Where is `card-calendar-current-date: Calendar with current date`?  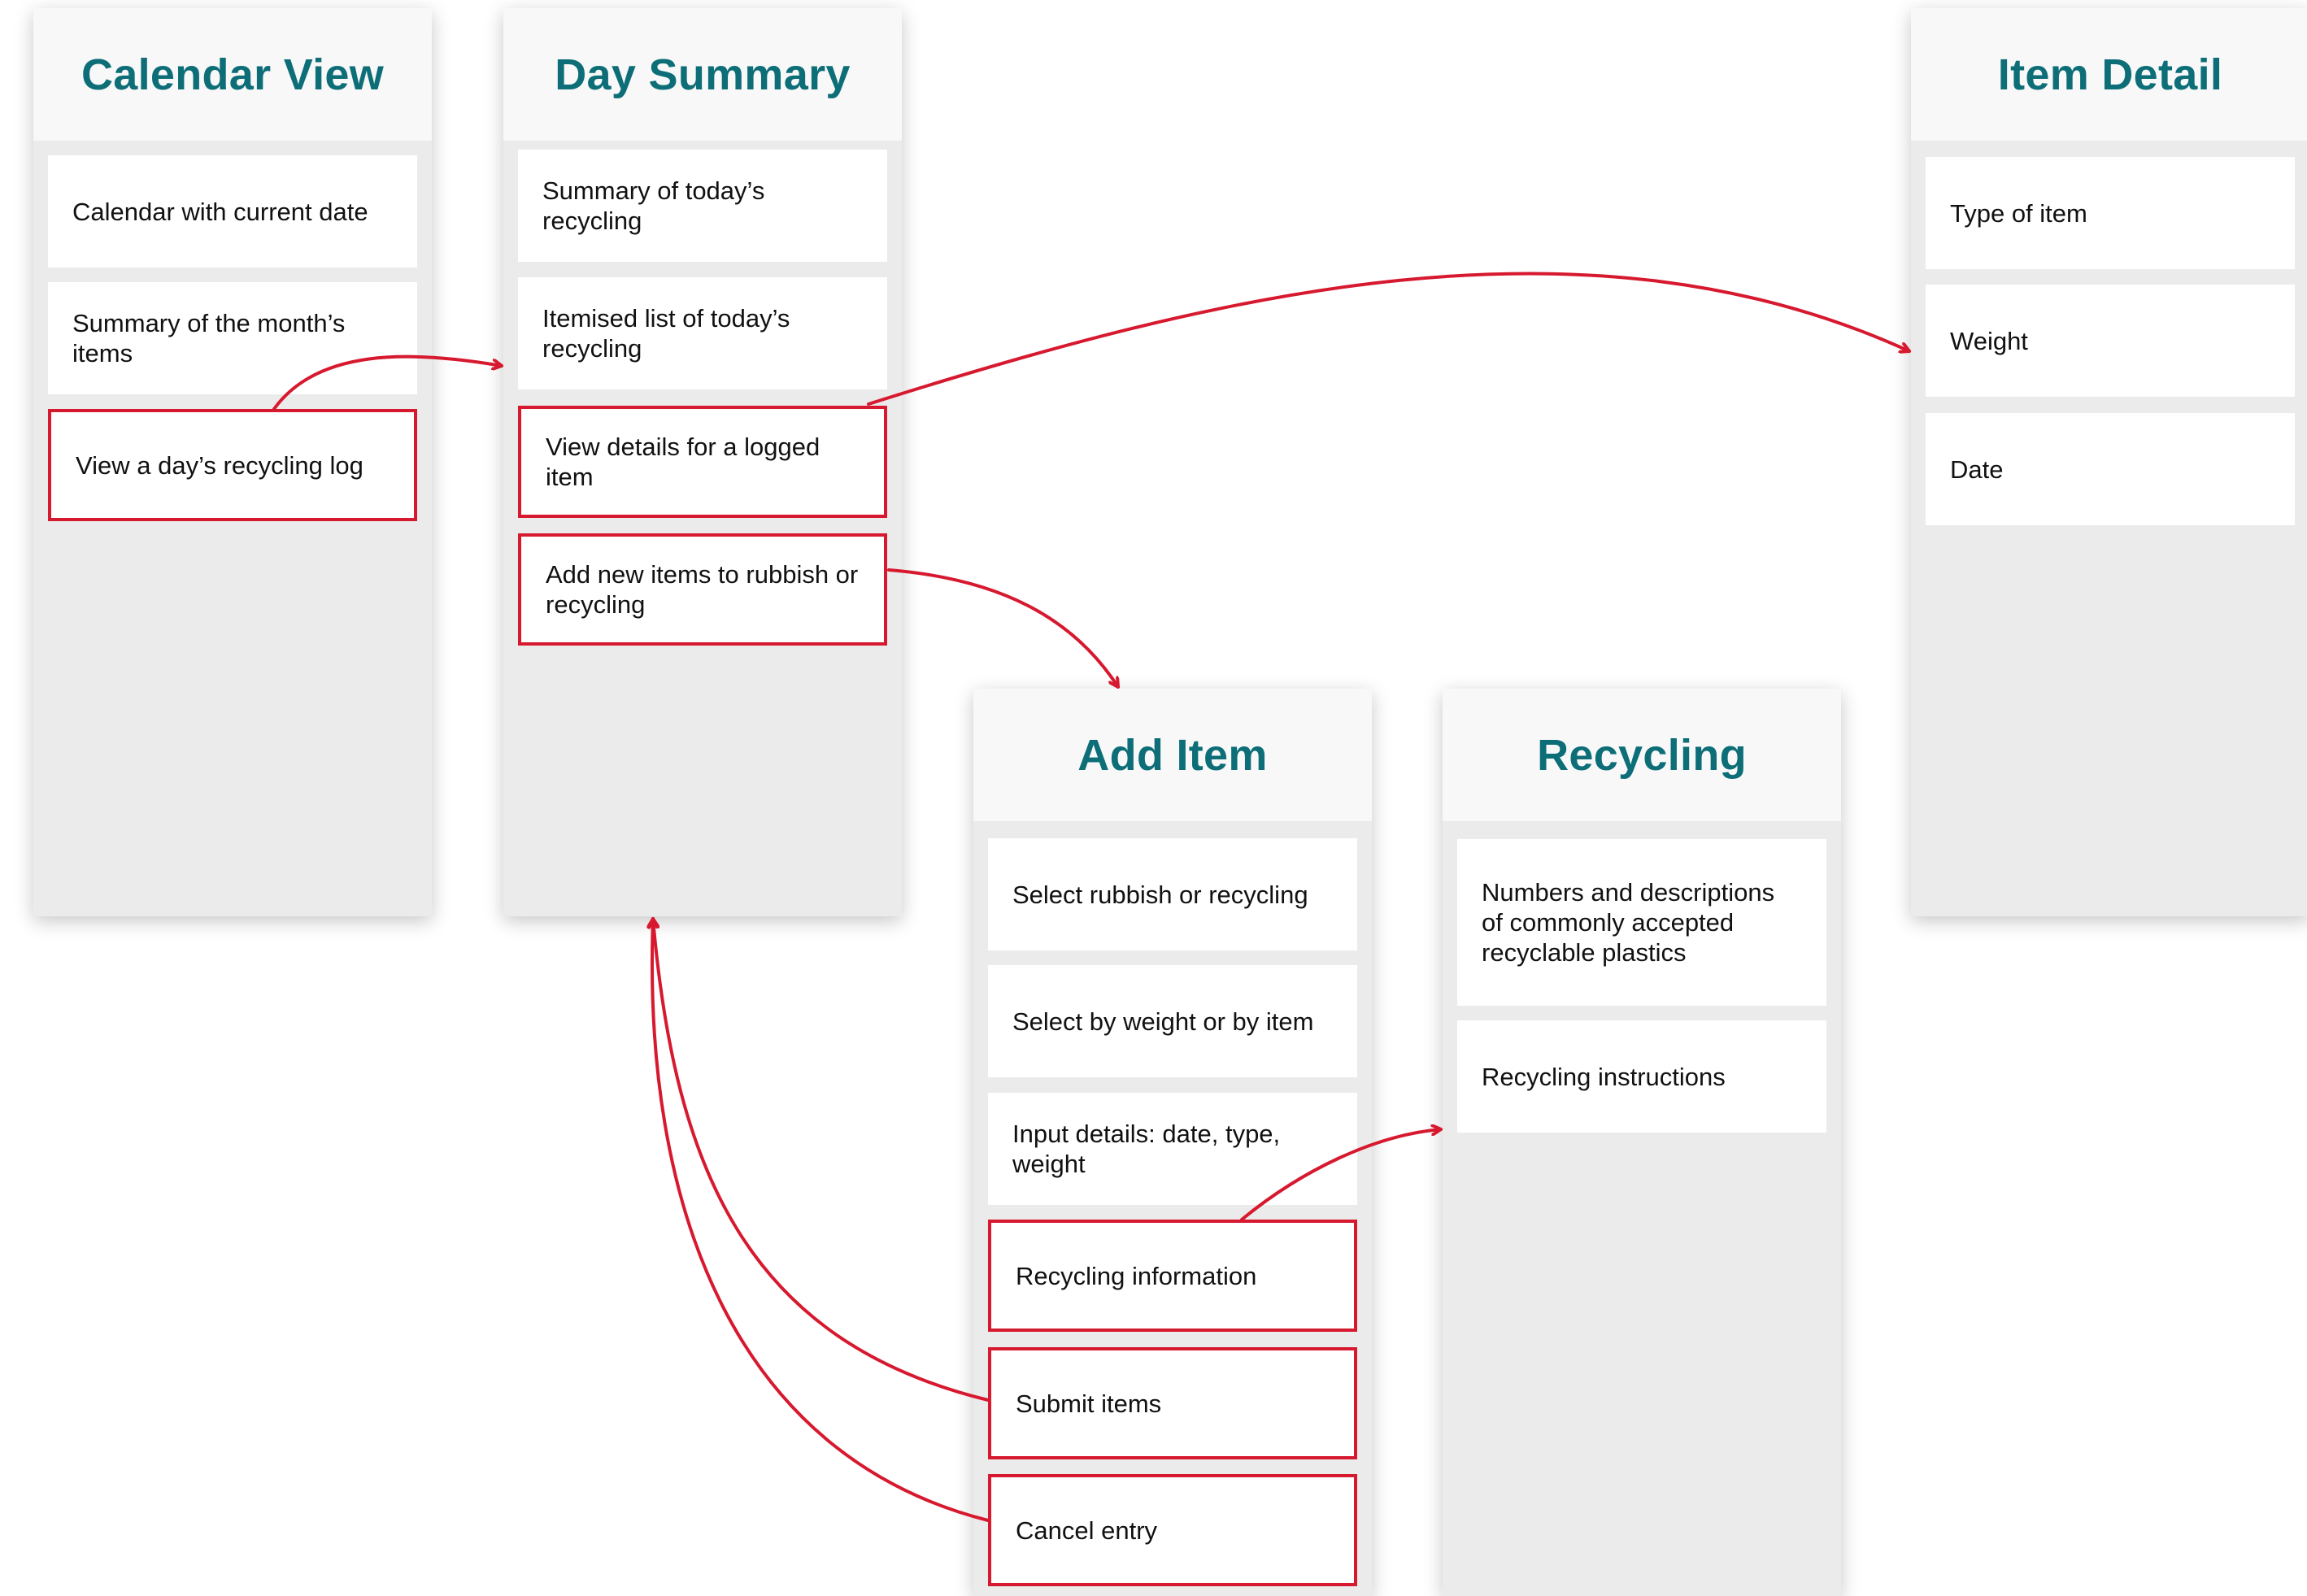 card-calendar-current-date: Calendar with current date is located at coordinates (232, 211).